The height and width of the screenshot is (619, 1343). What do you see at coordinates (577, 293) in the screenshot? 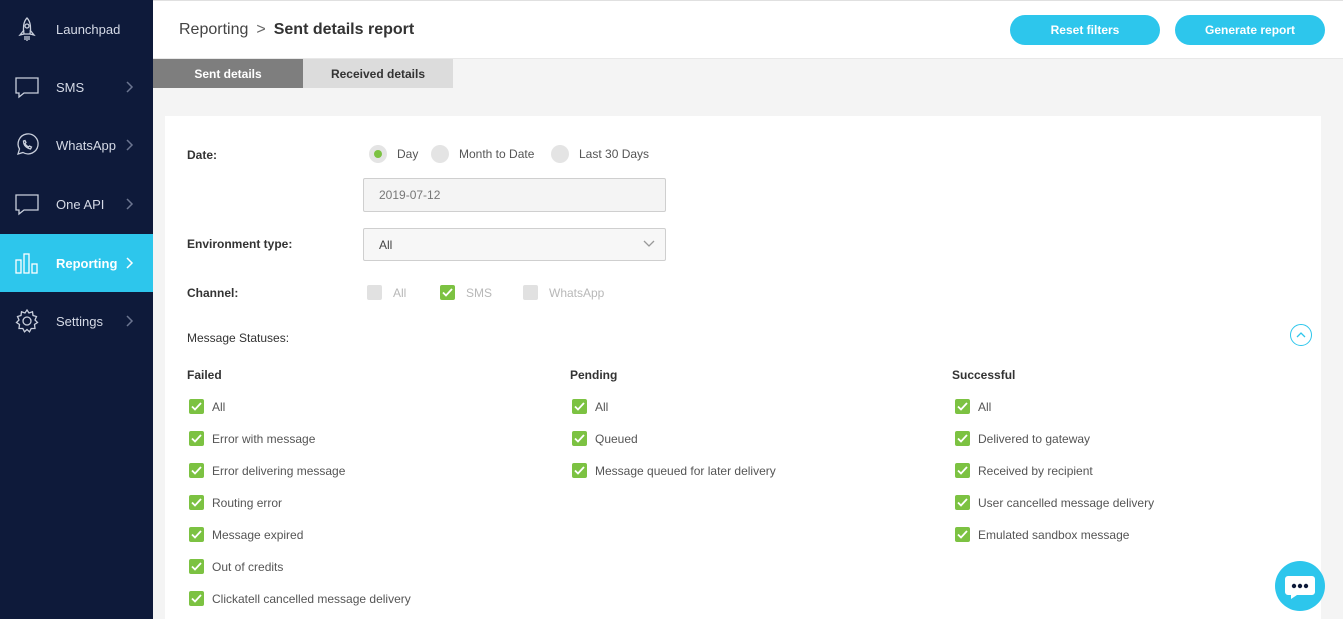
I see `channel-whatsapp-label: WhatsApp` at bounding box center [577, 293].